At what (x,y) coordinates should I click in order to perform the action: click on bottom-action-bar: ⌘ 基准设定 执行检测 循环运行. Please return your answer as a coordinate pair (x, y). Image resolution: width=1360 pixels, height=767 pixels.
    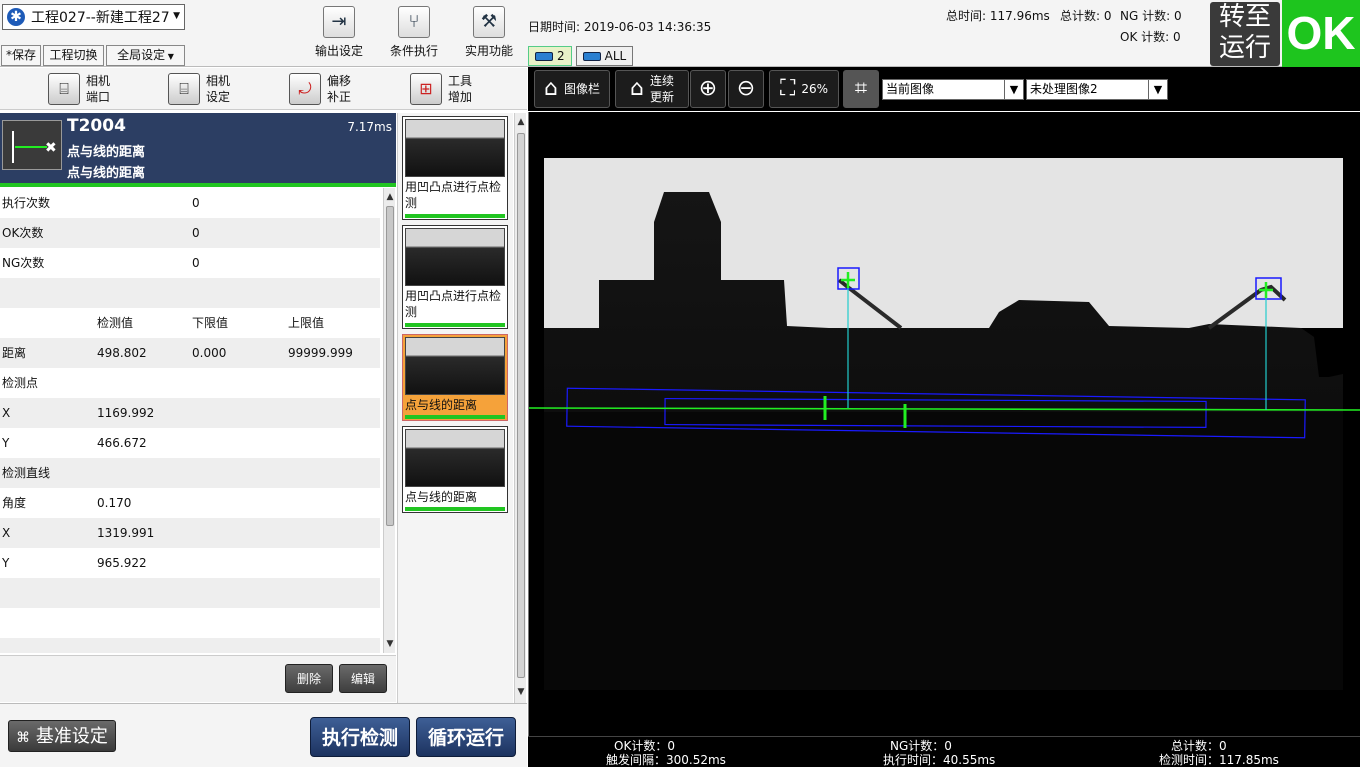
    Looking at the image, I should click on (263, 735).